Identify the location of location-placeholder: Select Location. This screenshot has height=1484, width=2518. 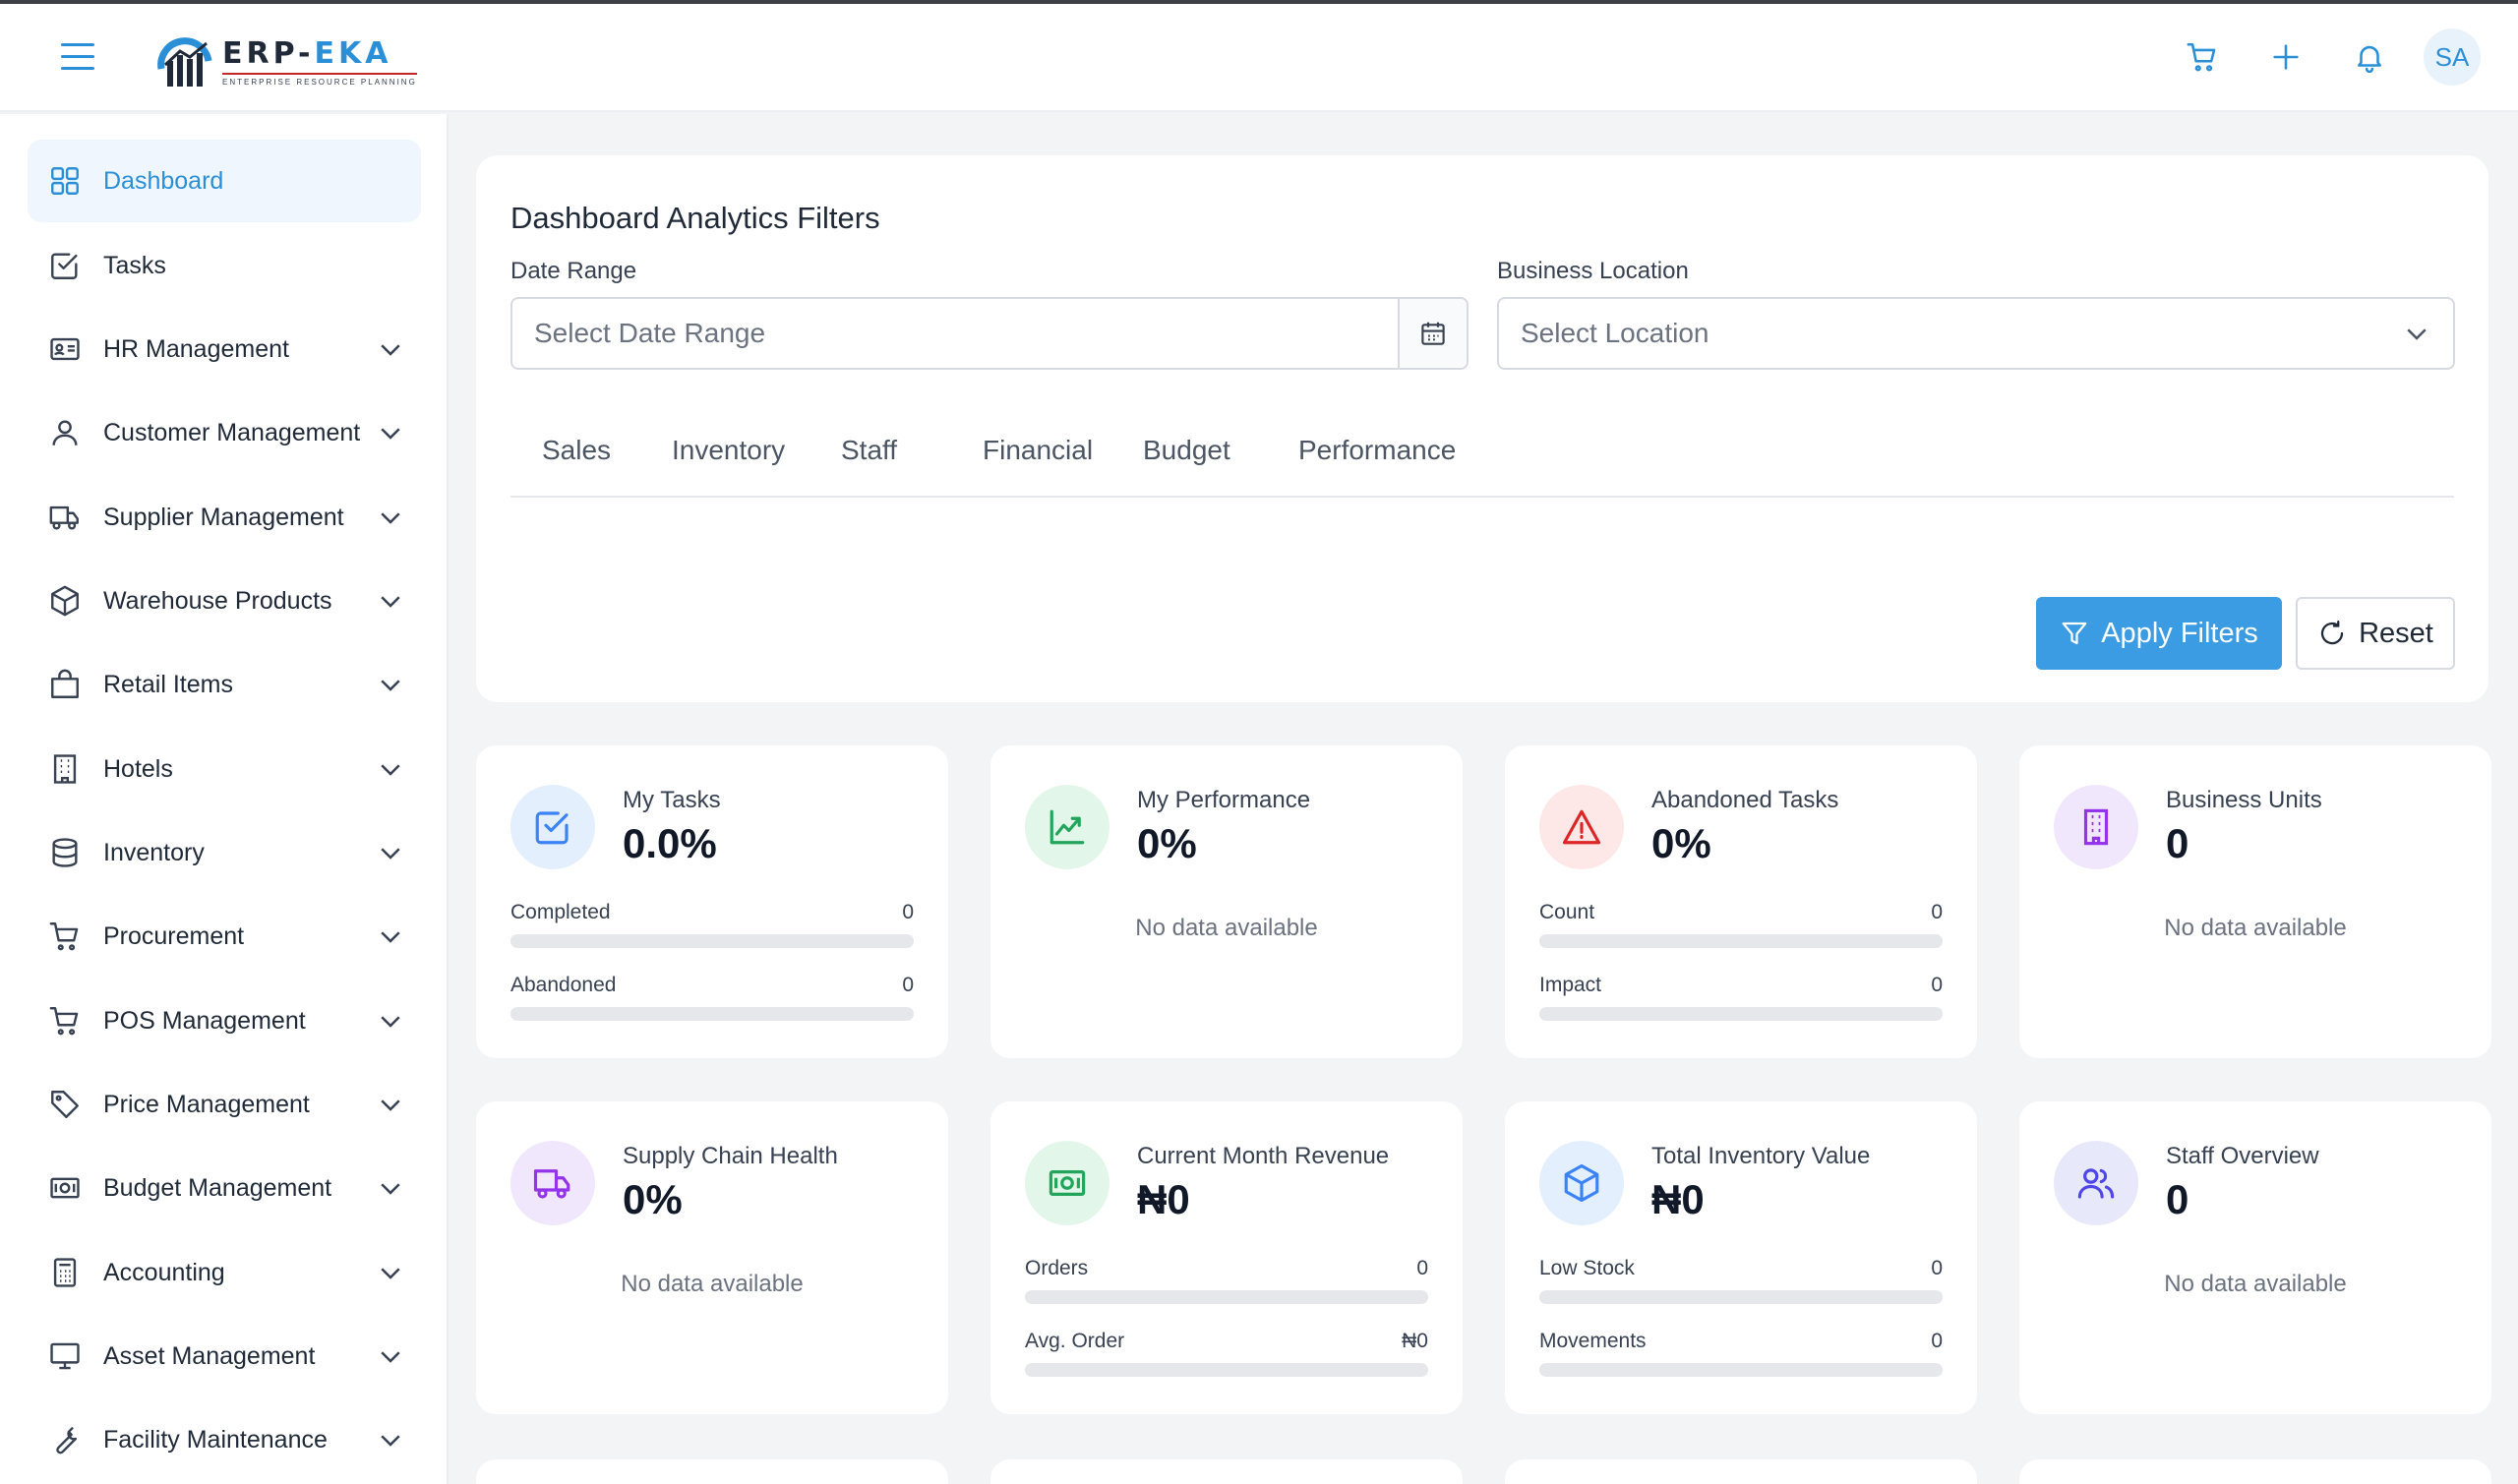
(1615, 333).